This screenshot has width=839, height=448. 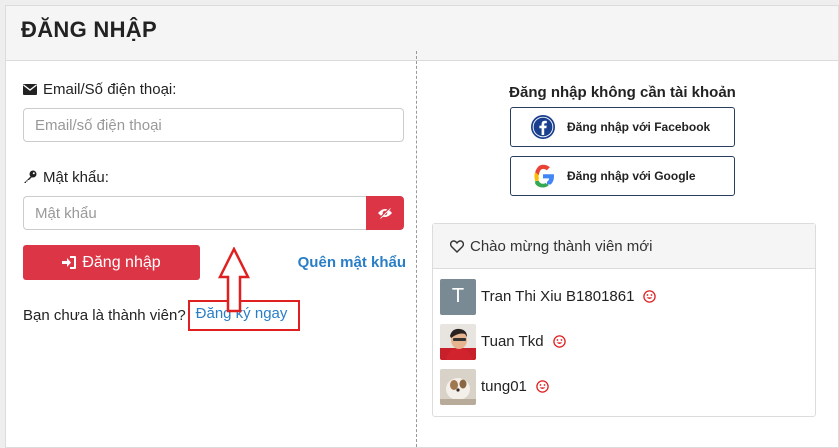 I want to click on list-item: tung01, so click(x=624, y=386).